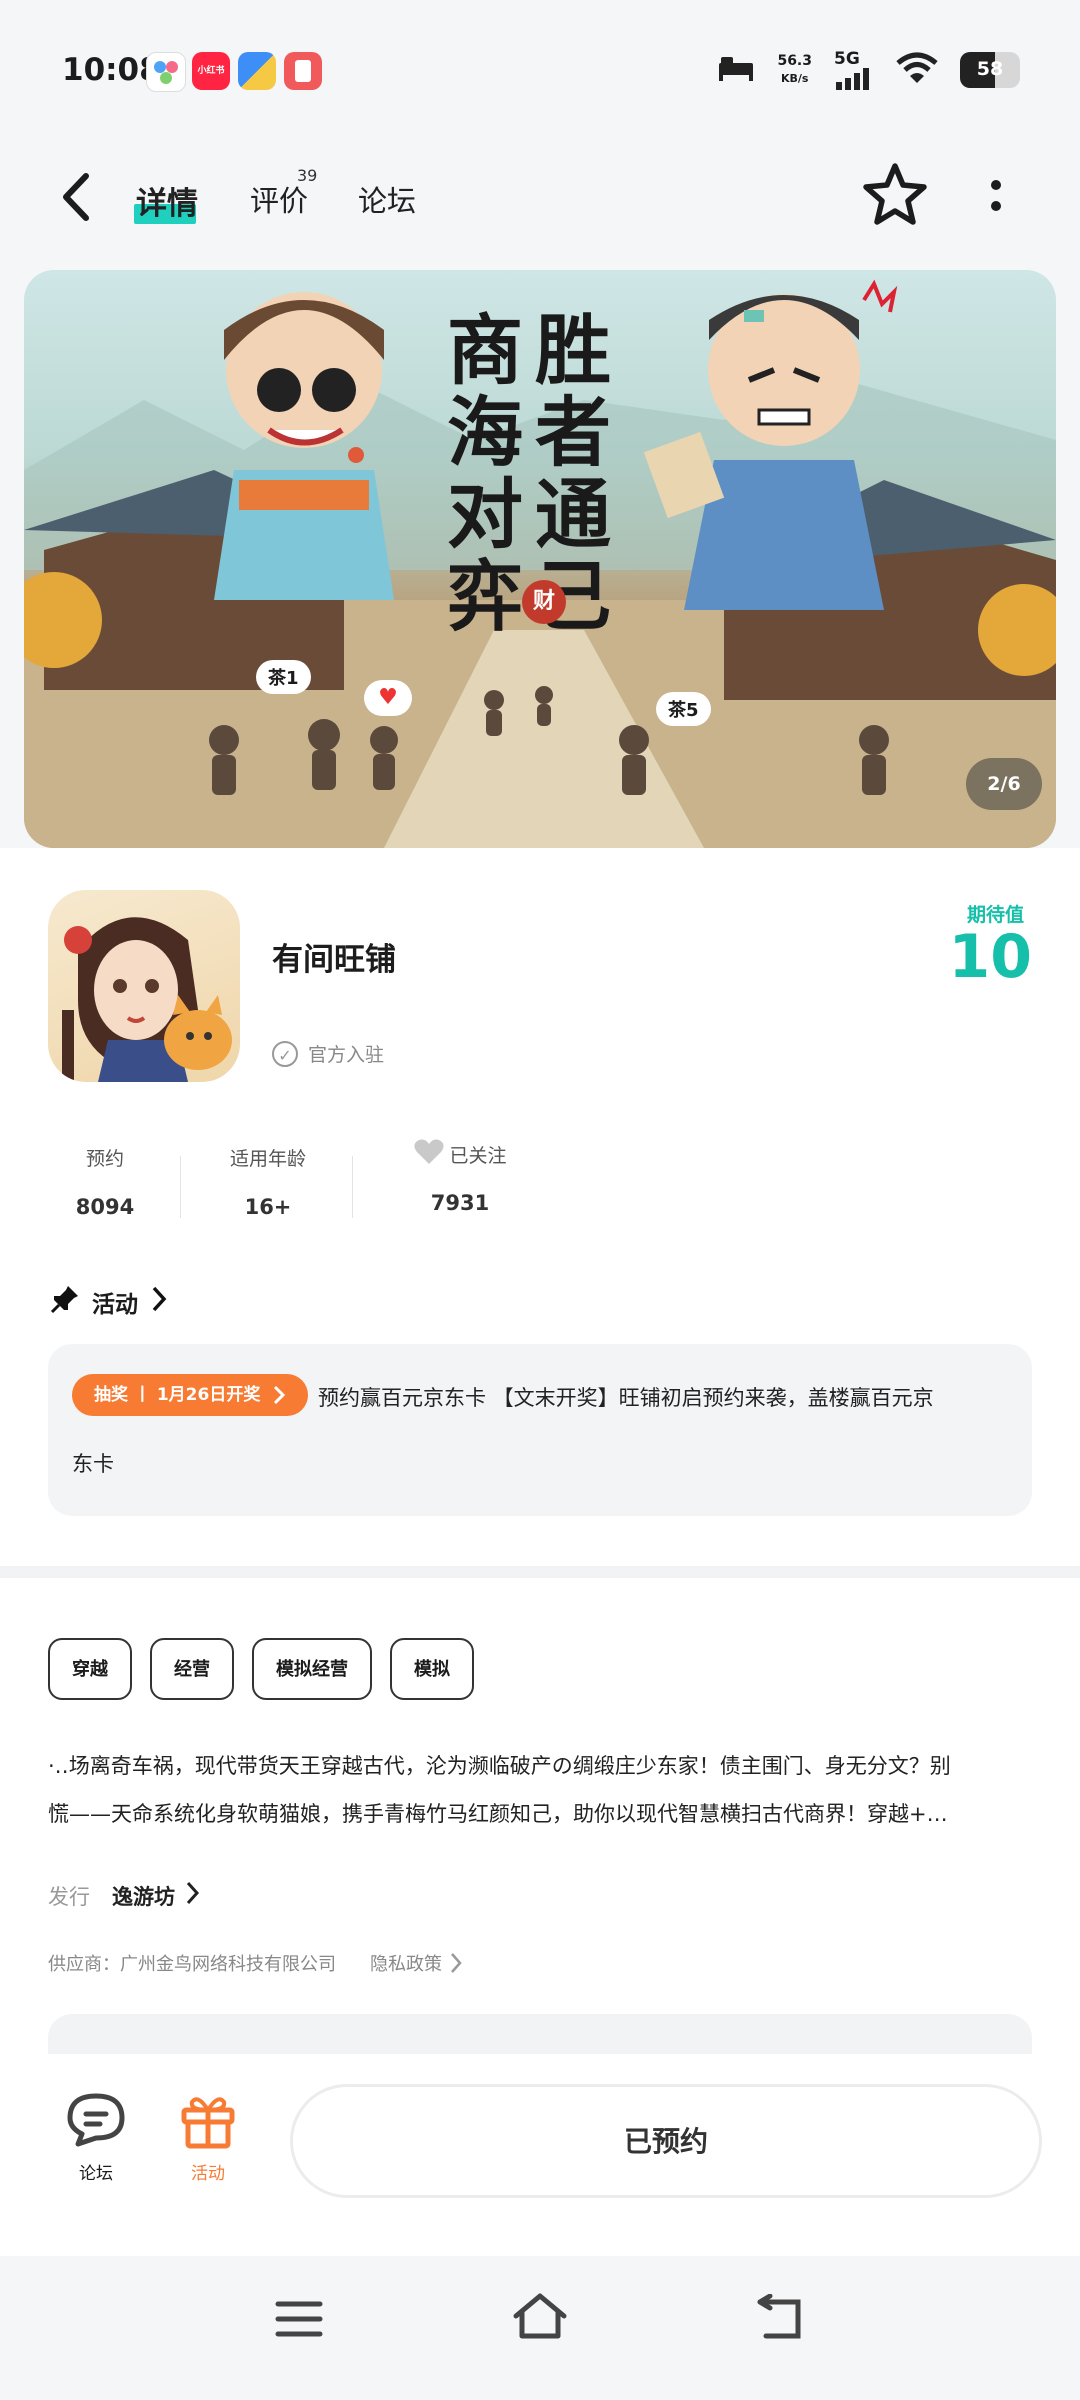 The image size is (1080, 2400). I want to click on network-type: 5G, so click(847, 58).